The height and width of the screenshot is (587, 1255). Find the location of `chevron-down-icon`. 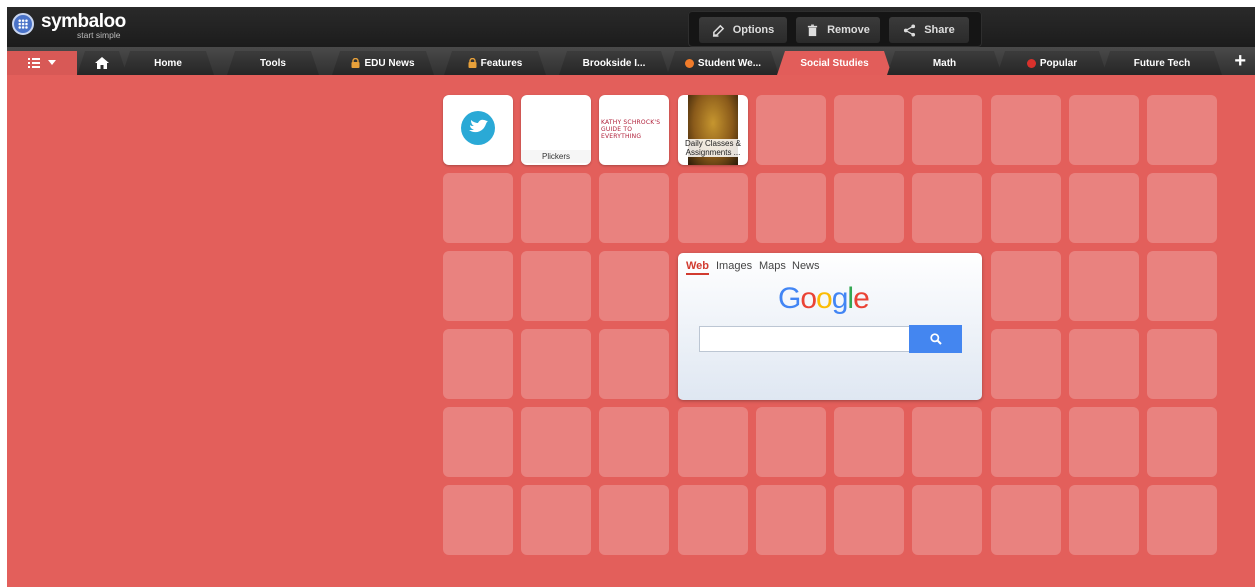

chevron-down-icon is located at coordinates (52, 62).